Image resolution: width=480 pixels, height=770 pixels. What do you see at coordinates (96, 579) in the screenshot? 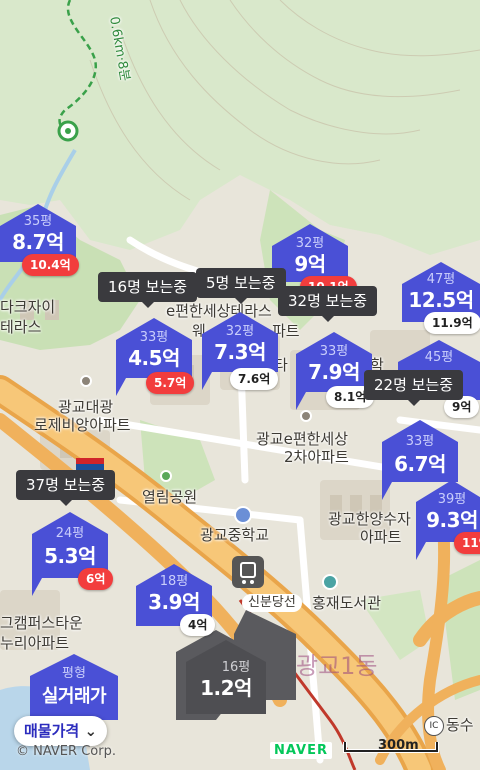
I see `marker-pill: 6억` at bounding box center [96, 579].